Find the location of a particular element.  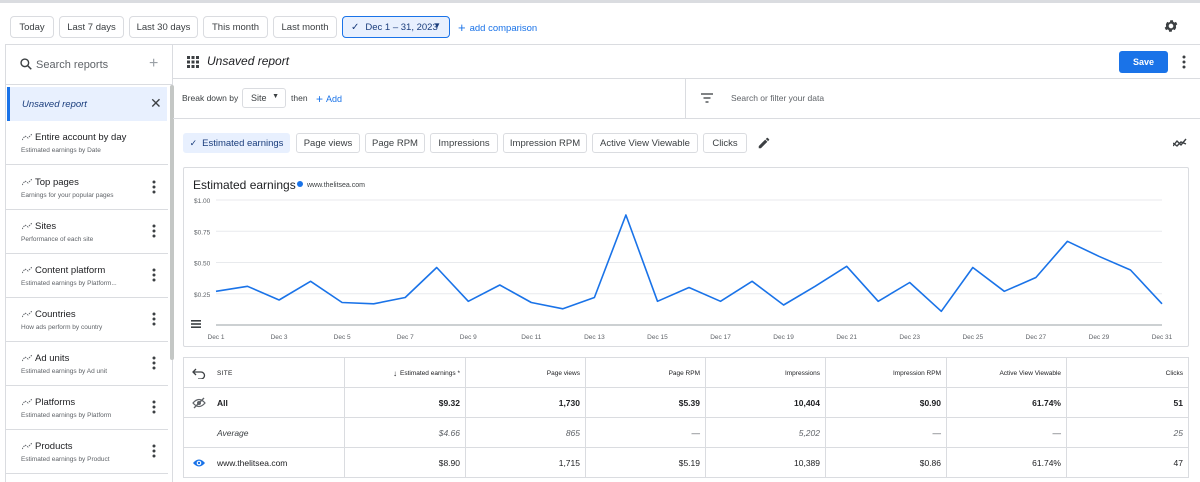

pencil-icon is located at coordinates (764, 143).